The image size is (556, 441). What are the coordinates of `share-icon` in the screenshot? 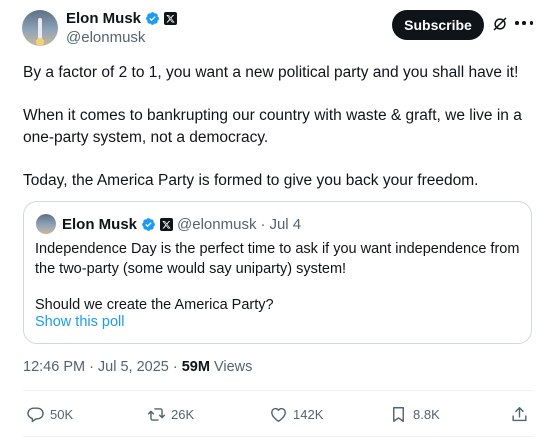 It's located at (519, 413).